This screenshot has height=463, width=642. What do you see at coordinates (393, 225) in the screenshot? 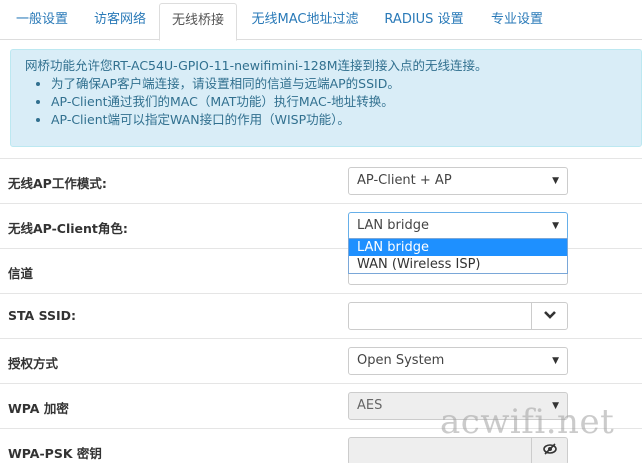
I see `client-role-value: LAN bridge` at bounding box center [393, 225].